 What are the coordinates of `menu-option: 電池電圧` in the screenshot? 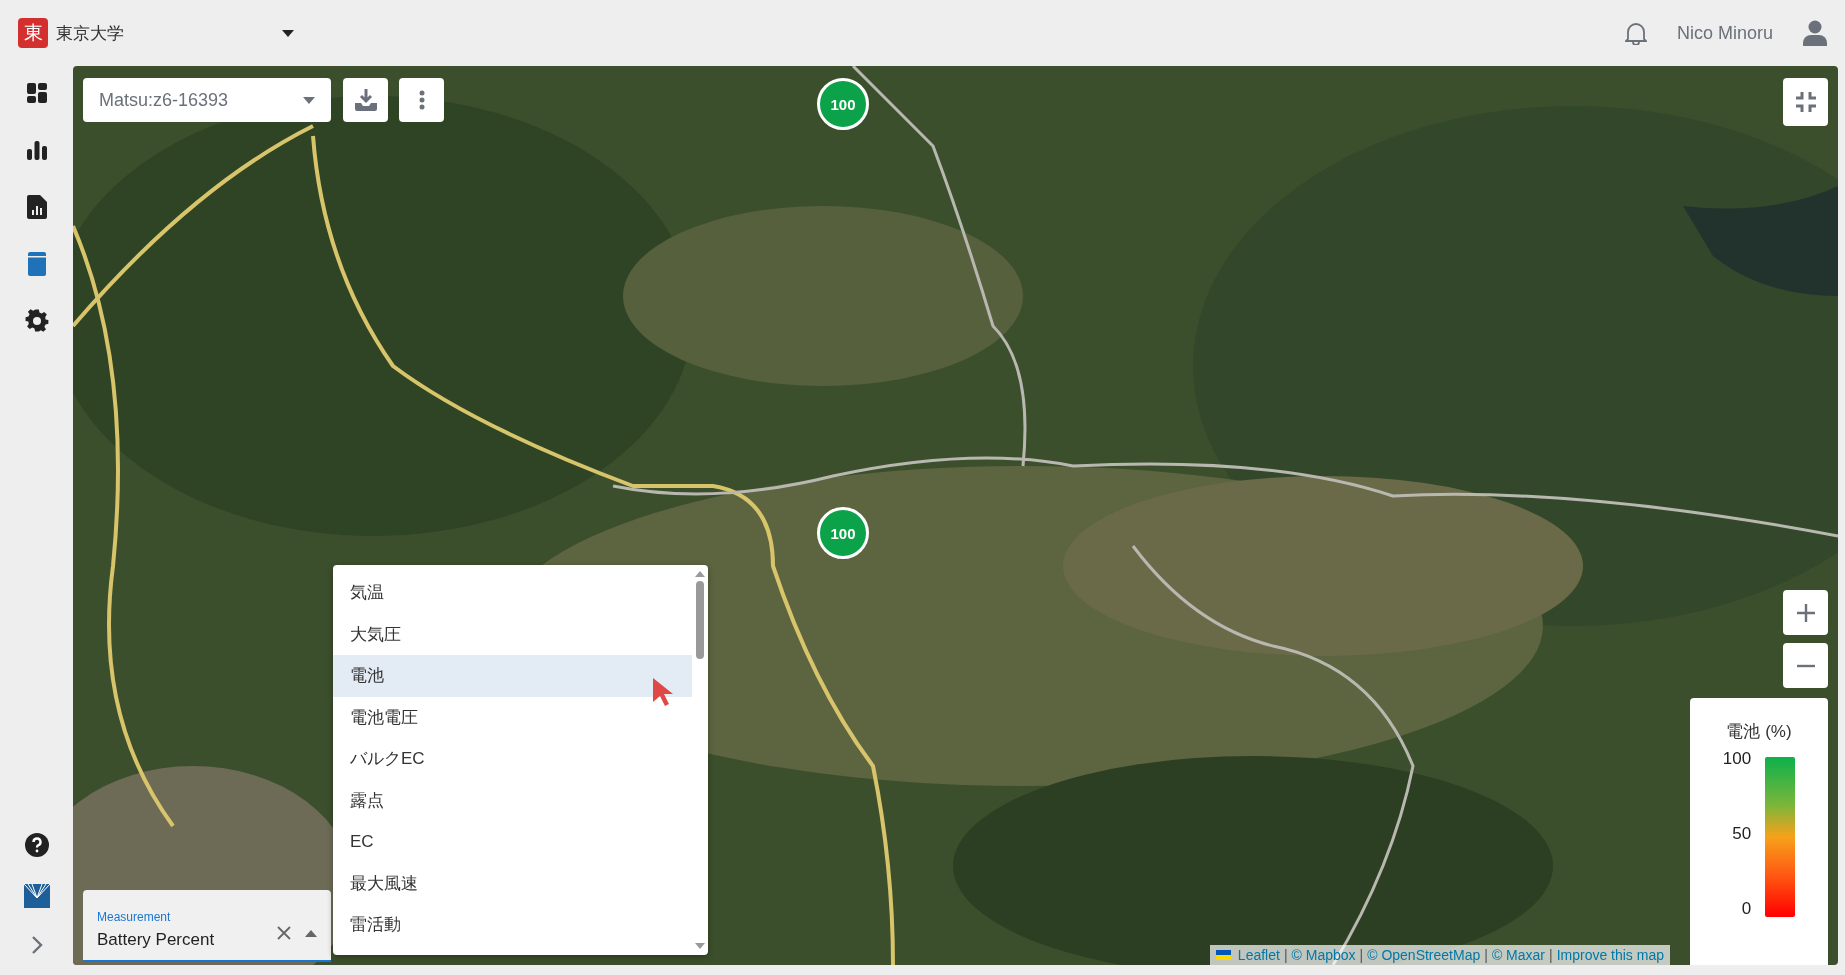 It's located at (512, 717).